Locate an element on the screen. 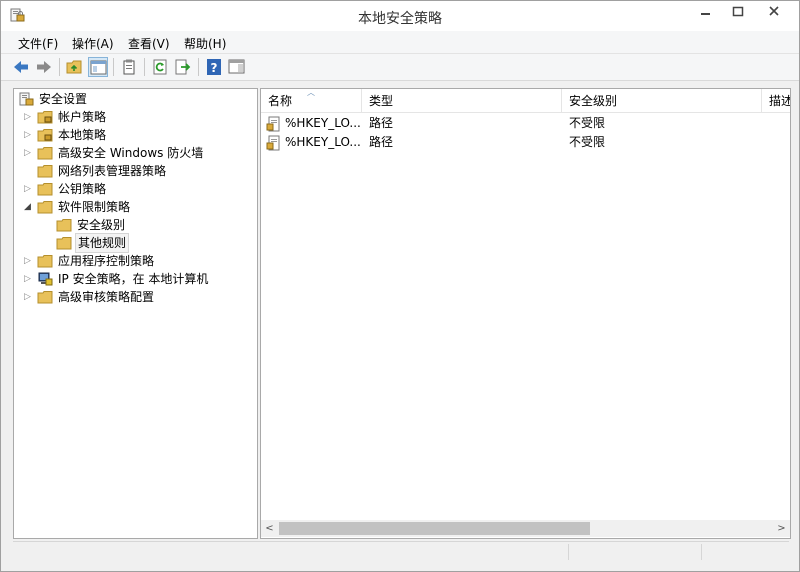 The height and width of the screenshot is (572, 800). tree-label: 安全级别 is located at coordinates (101, 225).